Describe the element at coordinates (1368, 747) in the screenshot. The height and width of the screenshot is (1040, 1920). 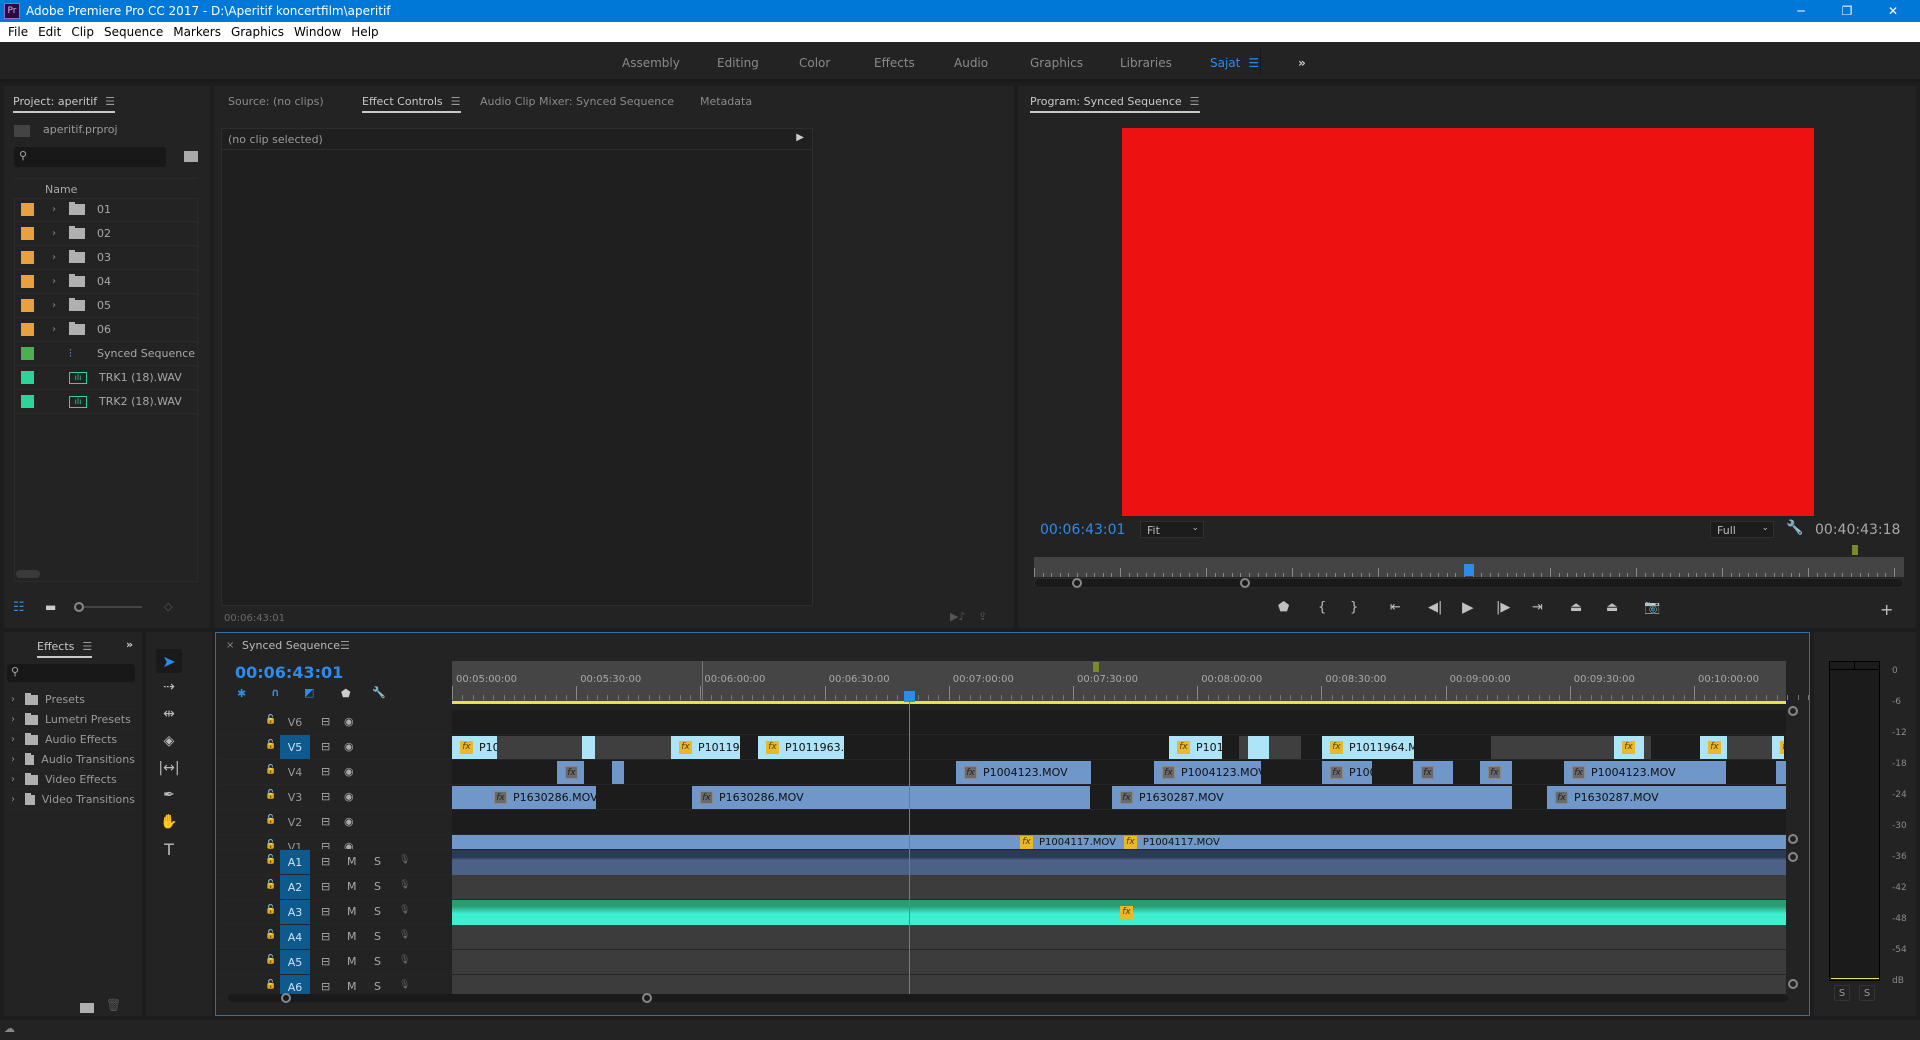
I see `timeline-clip: fx P1011964.M` at that location.